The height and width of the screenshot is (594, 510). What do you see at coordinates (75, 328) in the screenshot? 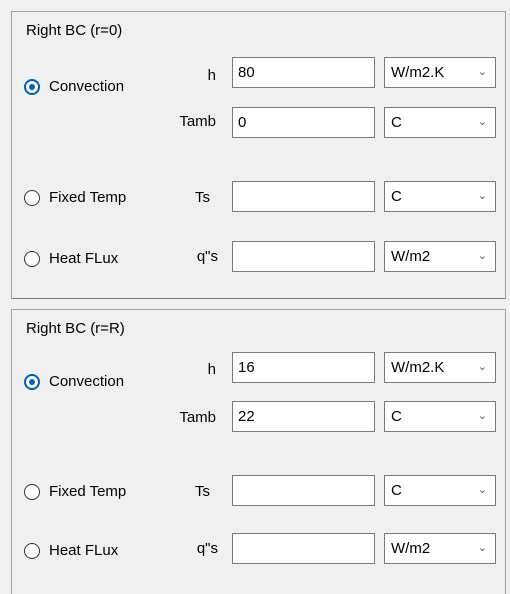
I see `group-title: Right BC (r=R)` at bounding box center [75, 328].